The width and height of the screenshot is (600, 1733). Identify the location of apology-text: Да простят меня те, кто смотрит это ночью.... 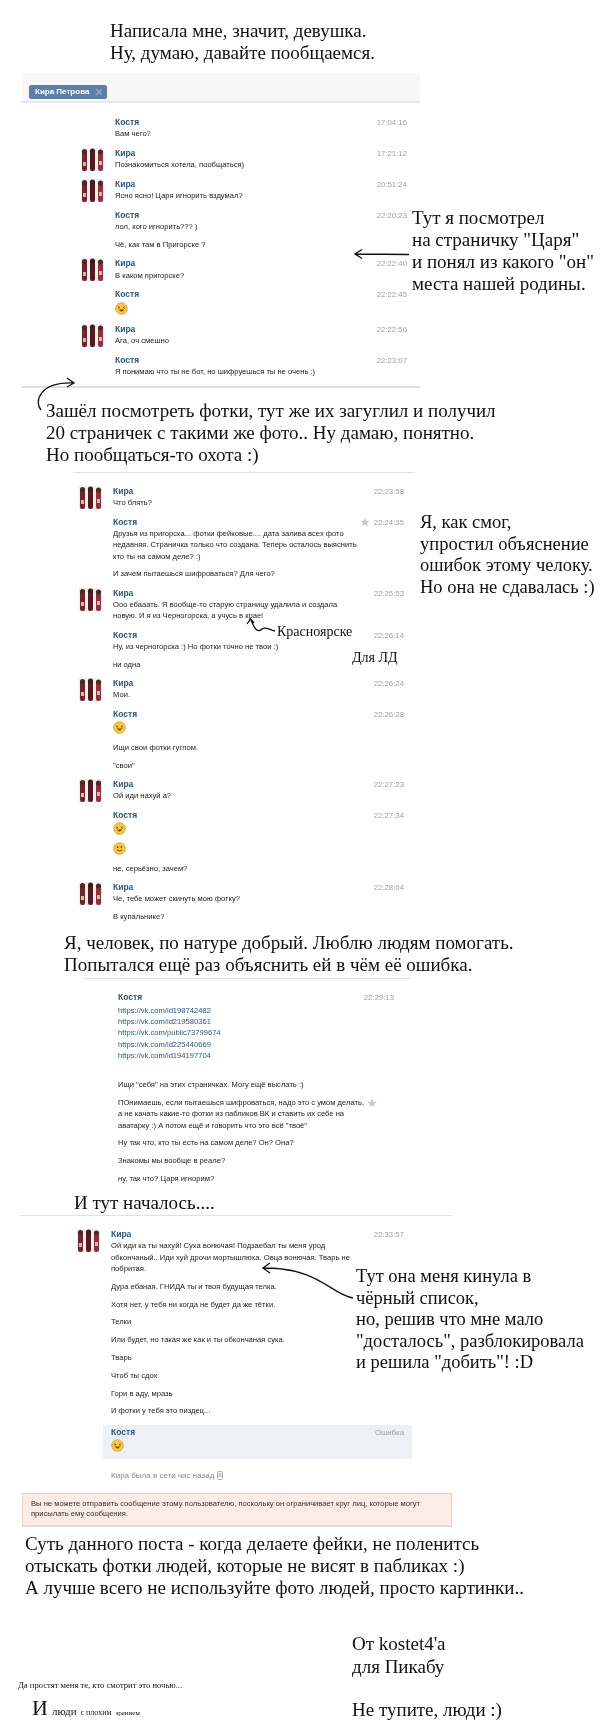
(101, 1685).